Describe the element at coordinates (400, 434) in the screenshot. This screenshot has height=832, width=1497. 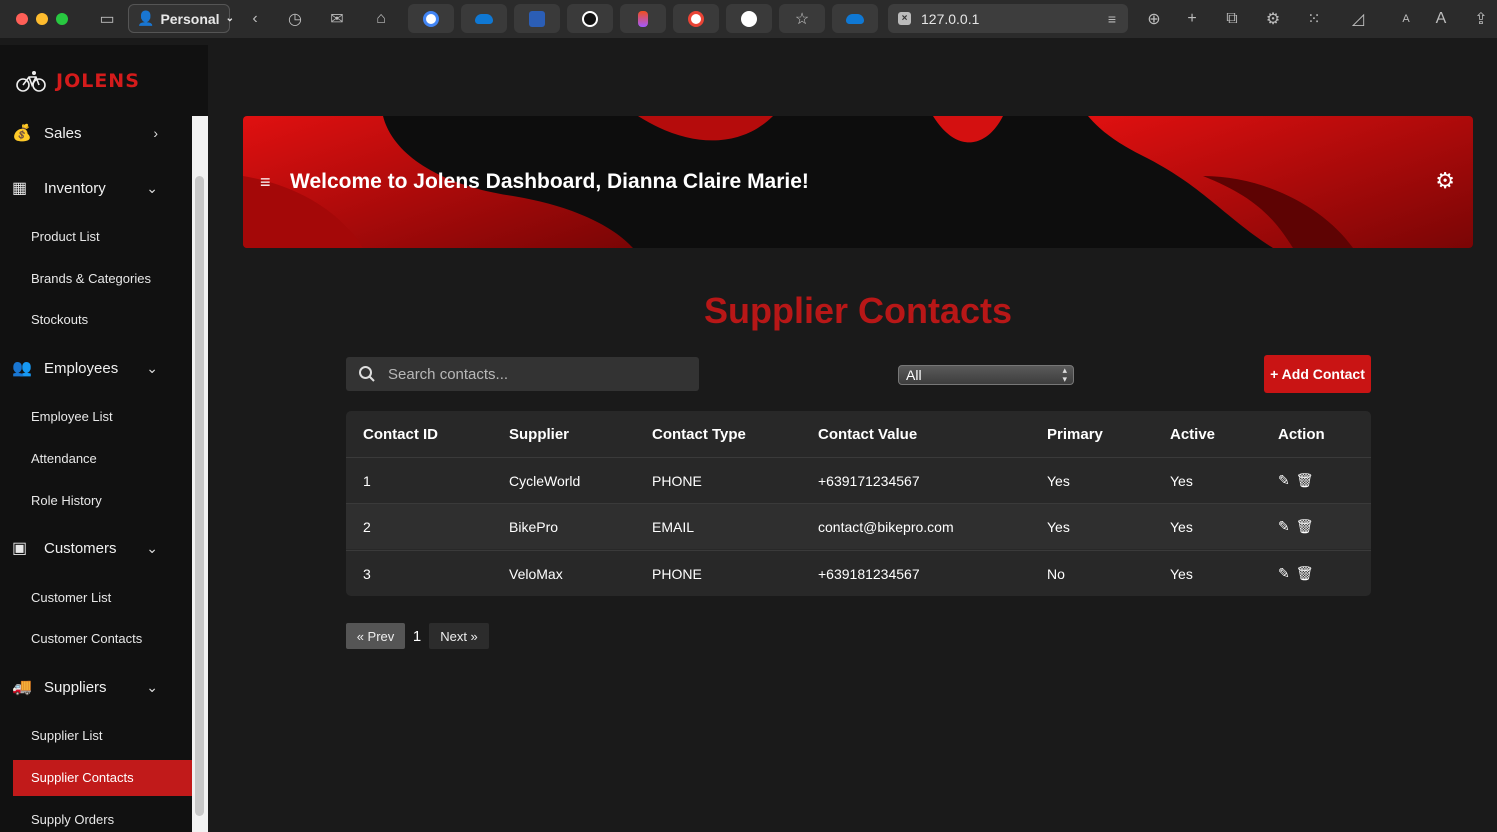
I see `column-header: Contact ID` at that location.